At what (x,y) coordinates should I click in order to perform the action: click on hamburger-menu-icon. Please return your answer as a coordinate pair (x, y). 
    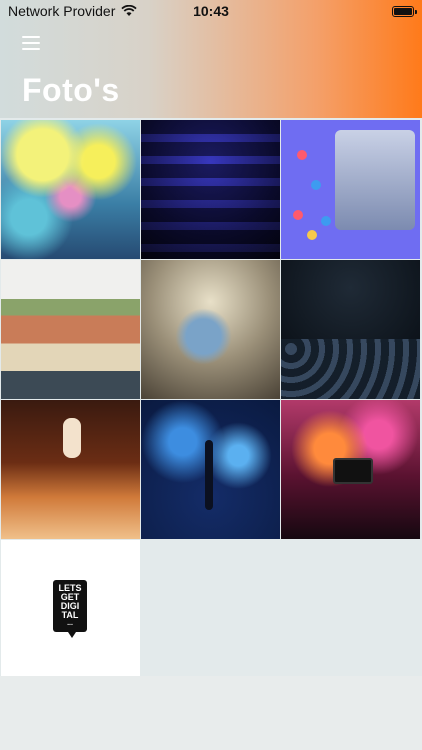
    Looking at the image, I should click on (31, 43).